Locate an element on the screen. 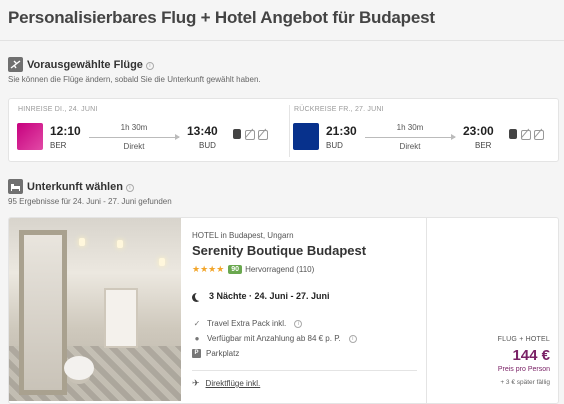 The width and height of the screenshot is (564, 404). piggy-bank-icon: ● is located at coordinates (197, 338).